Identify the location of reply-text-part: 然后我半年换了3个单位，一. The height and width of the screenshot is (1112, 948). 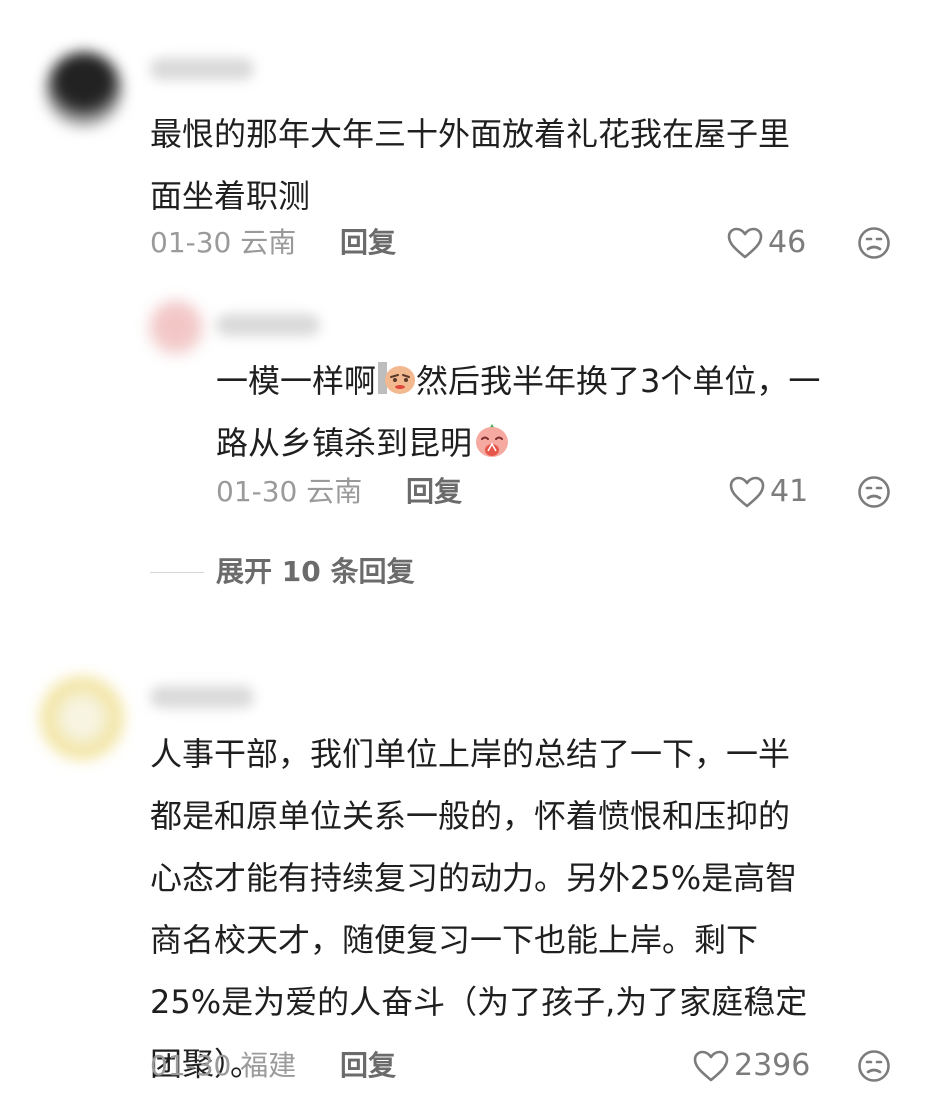
(618, 381).